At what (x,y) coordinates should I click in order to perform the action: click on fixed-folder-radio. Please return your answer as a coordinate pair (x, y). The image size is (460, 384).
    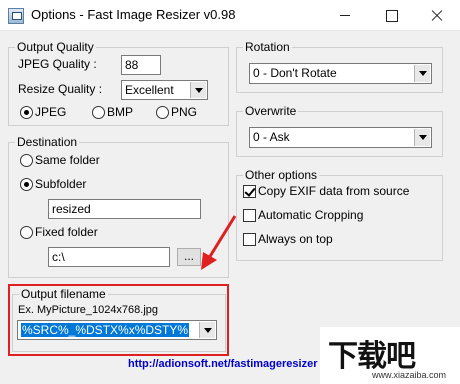
    Looking at the image, I should click on (26, 232).